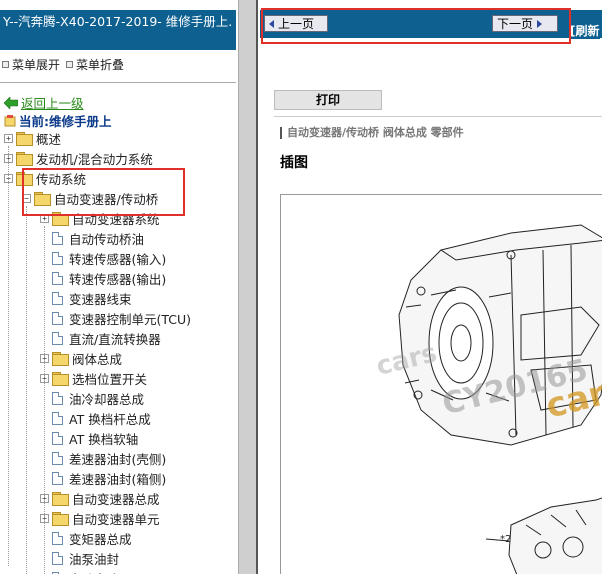 This screenshot has height=574, width=602. I want to click on tree-item-label: 概述, so click(49, 139).